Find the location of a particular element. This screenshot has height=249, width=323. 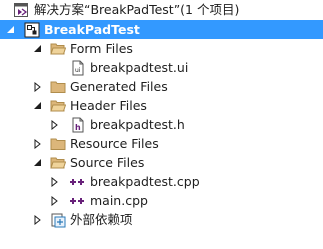

tree-item-solution: 解决方案“BreakPadTest”(1 个项目) is located at coordinates (161, 9).